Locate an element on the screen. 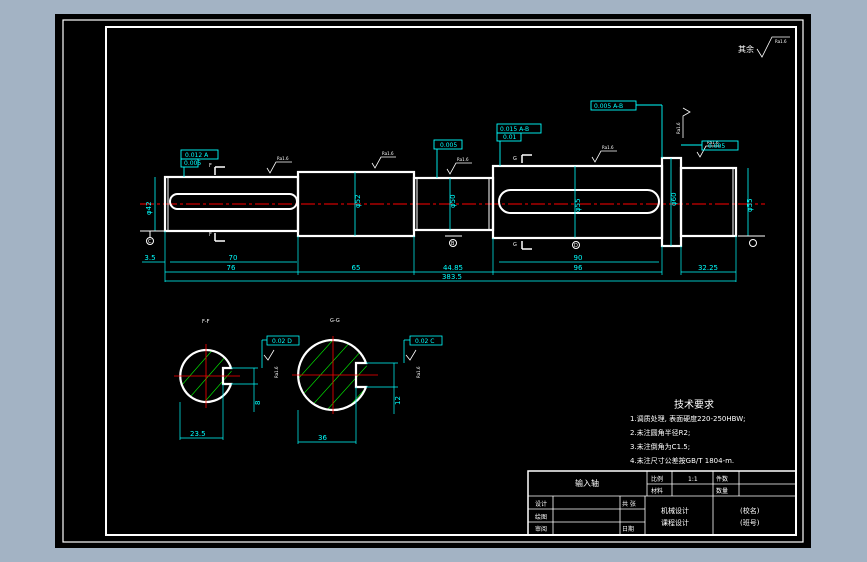  dim-76: 76 is located at coordinates (231, 268).